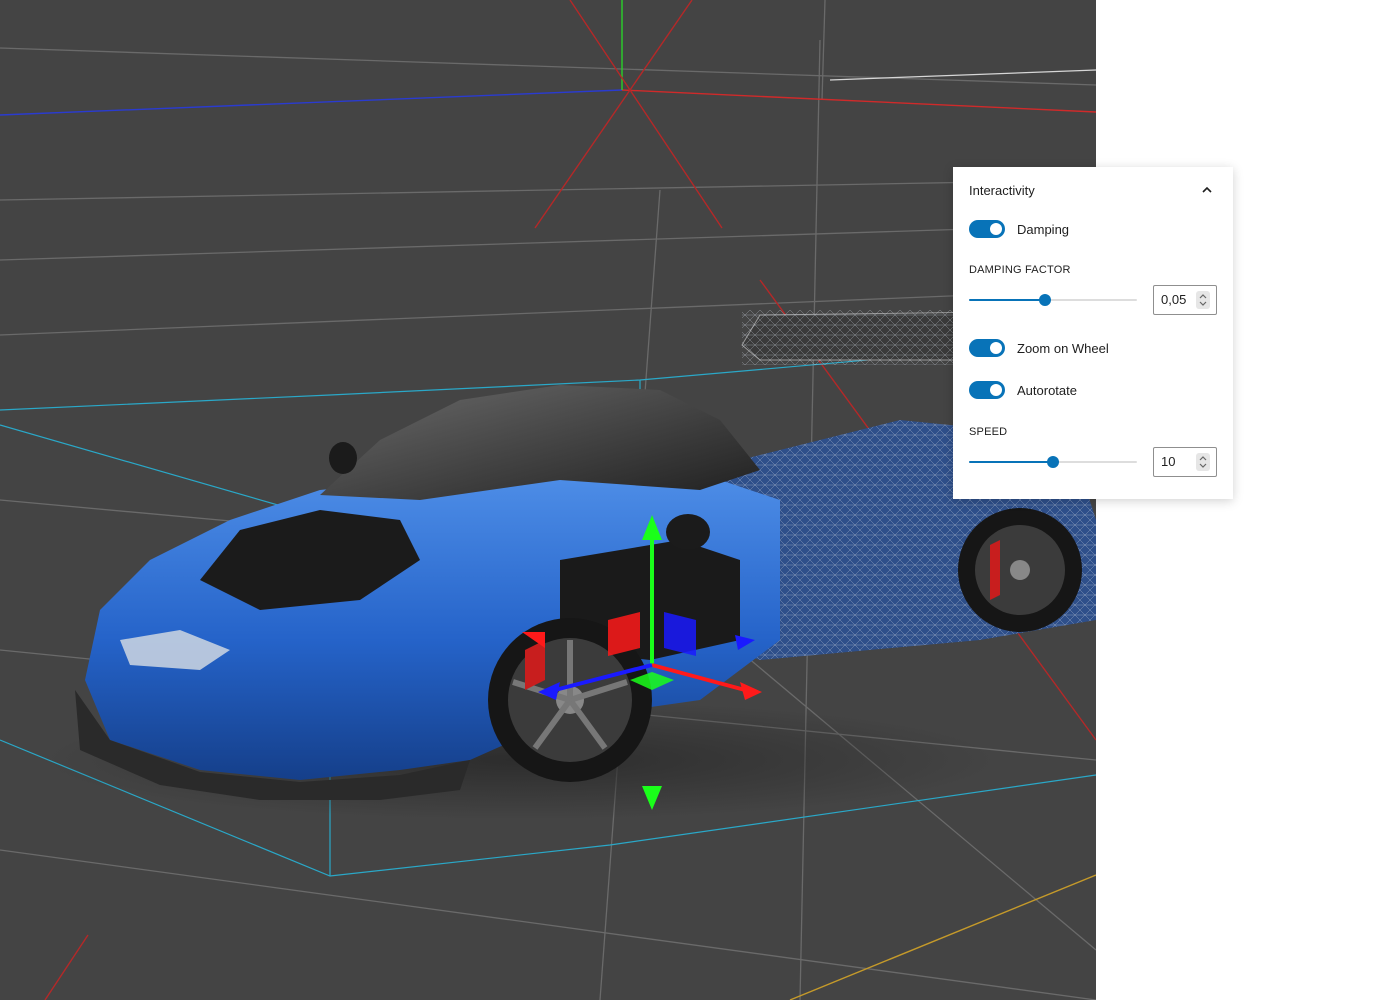  Describe the element at coordinates (987, 390) in the screenshot. I see `autorotate-toggle` at that location.